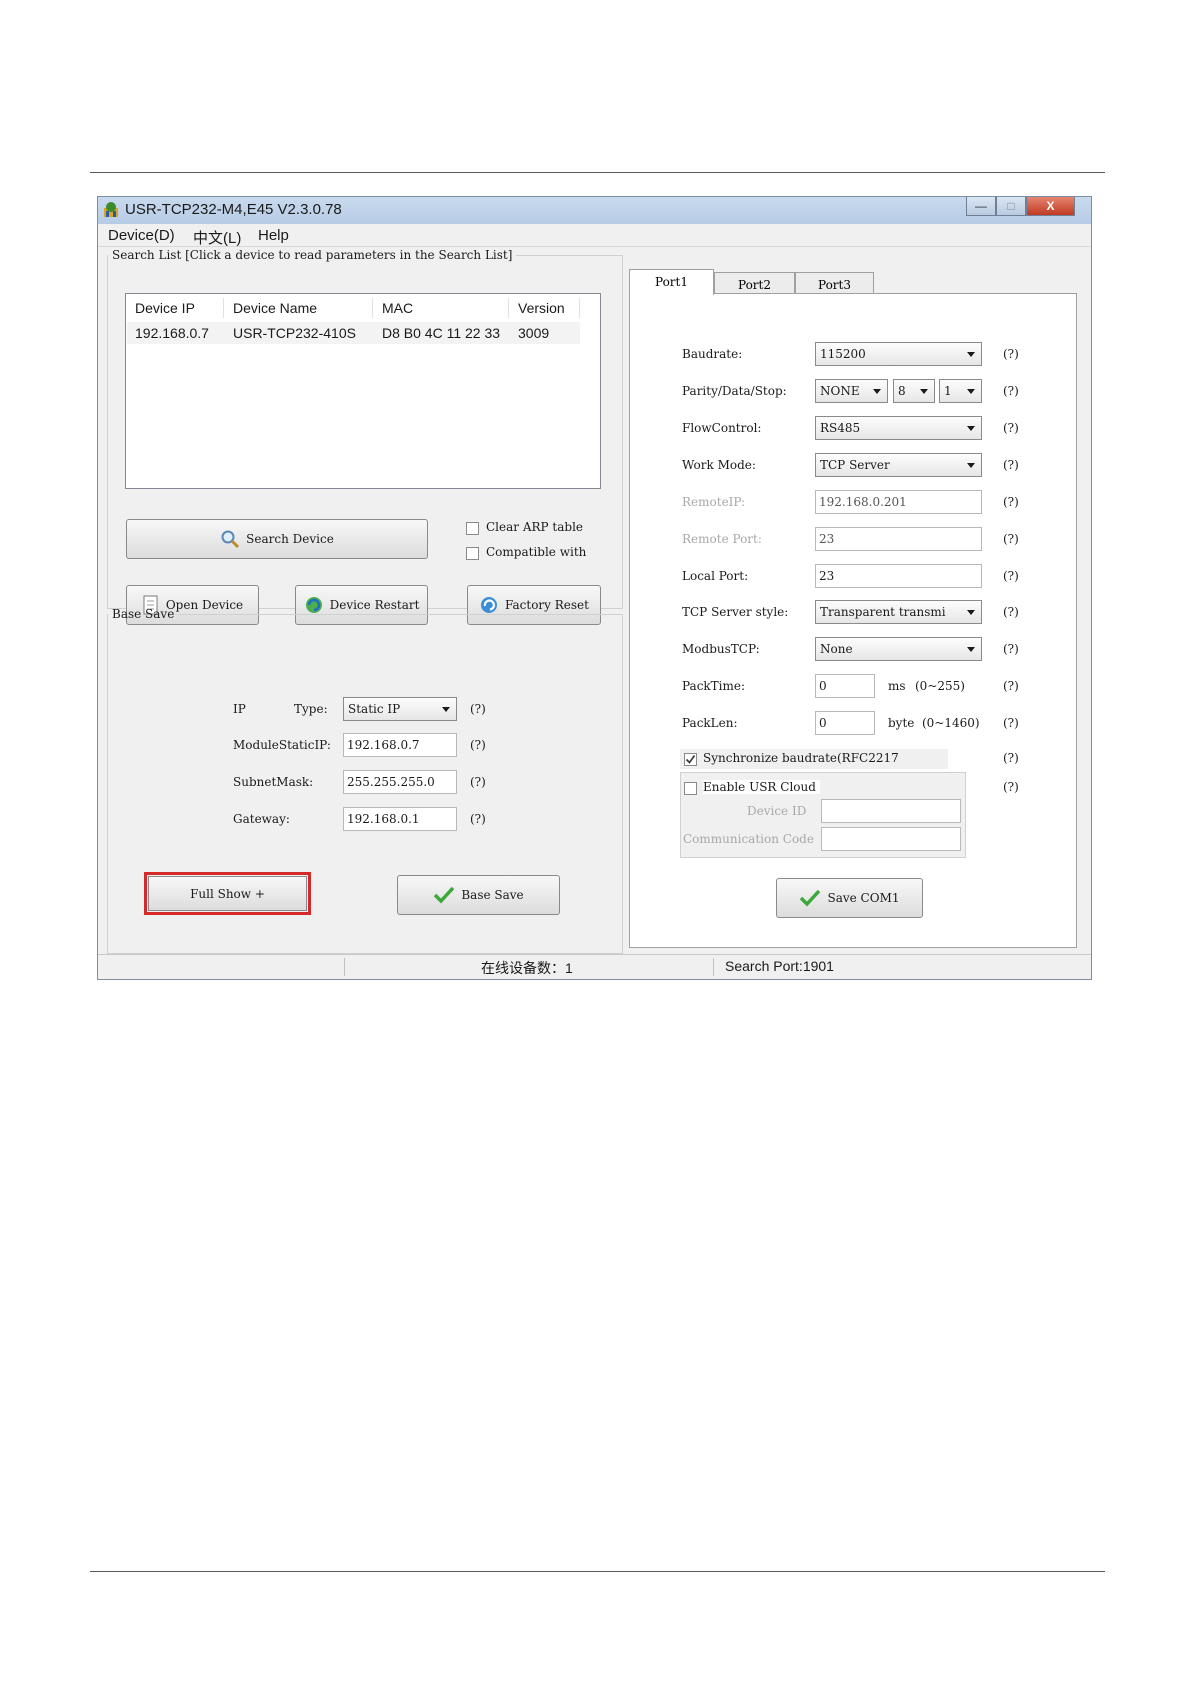  What do you see at coordinates (840, 428) in the screenshot?
I see `flow-control-value: RS485` at bounding box center [840, 428].